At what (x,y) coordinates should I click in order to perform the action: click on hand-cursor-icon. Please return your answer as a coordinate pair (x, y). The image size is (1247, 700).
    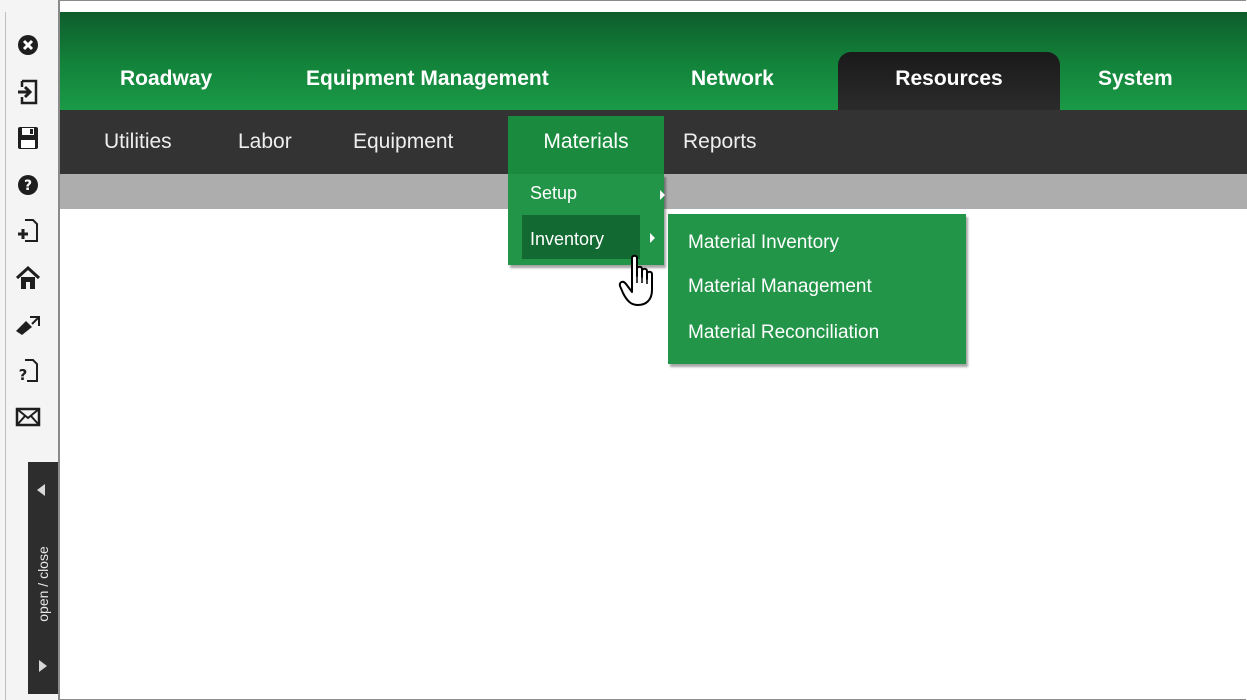
    Looking at the image, I should click on (640, 284).